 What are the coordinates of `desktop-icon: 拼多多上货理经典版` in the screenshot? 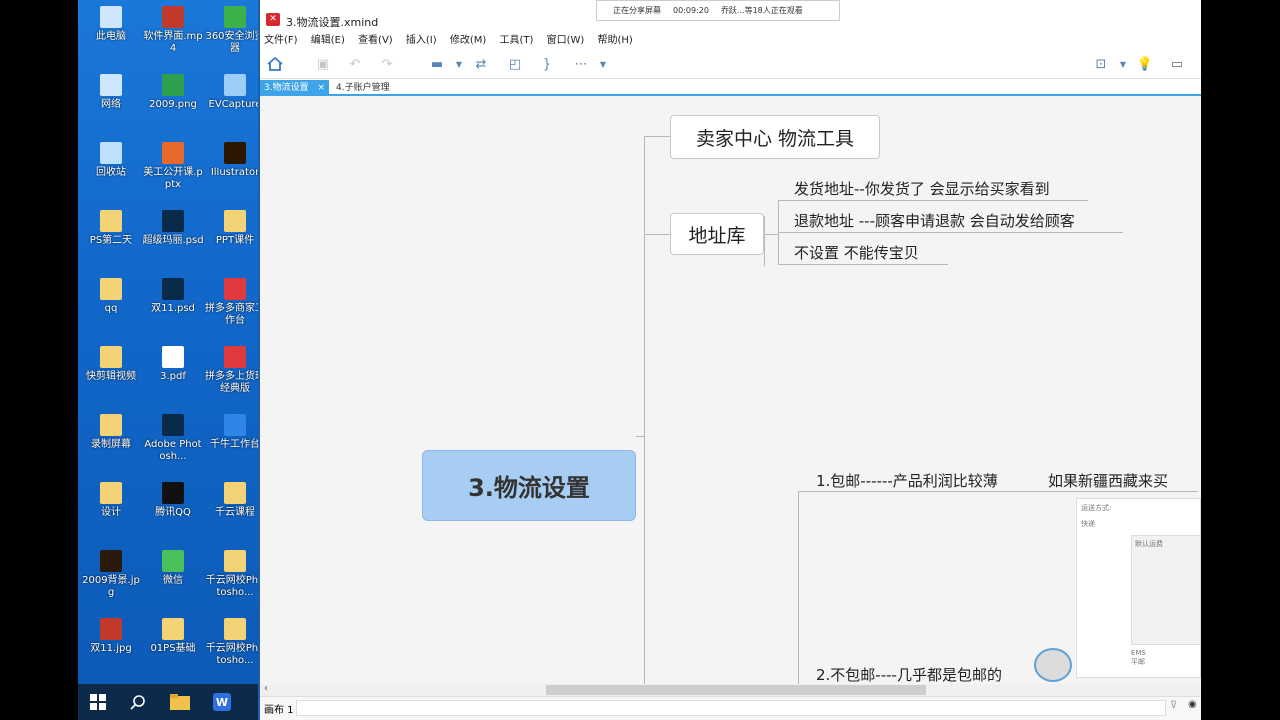 It's located at (232, 370).